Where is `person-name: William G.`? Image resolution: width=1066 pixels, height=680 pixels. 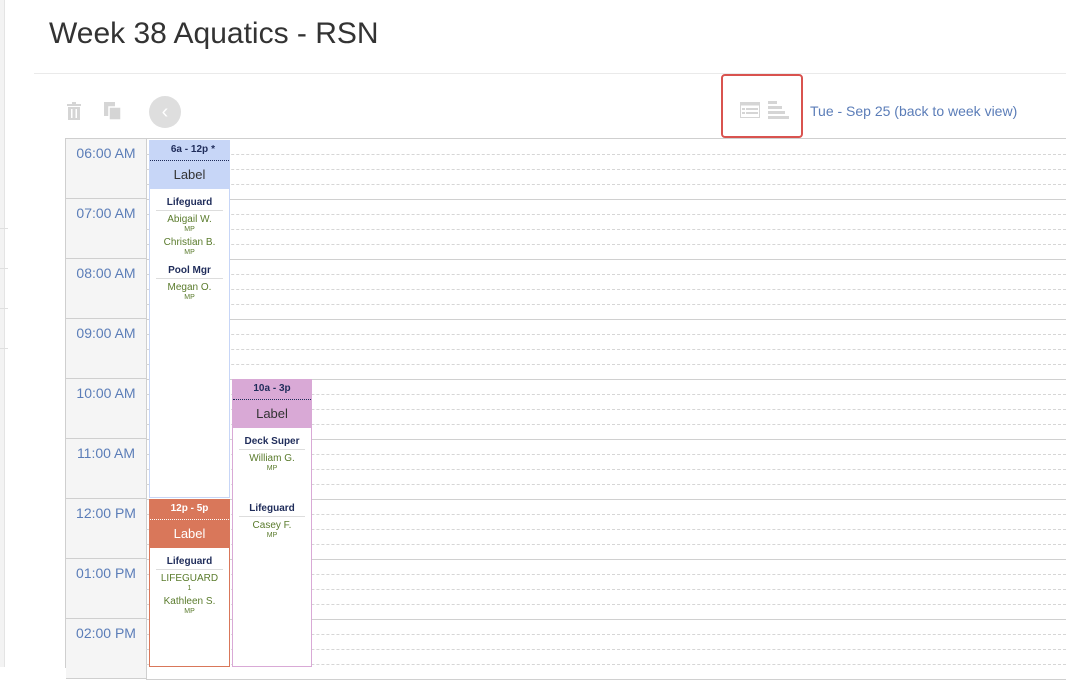 person-name: William G. is located at coordinates (272, 458).